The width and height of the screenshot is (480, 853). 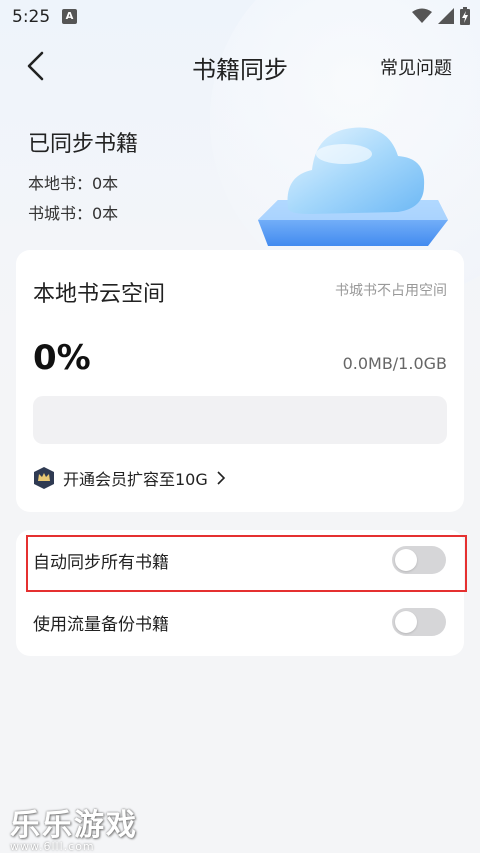 I want to click on cloud-storage-title: 本地书云空间, so click(x=99, y=294).